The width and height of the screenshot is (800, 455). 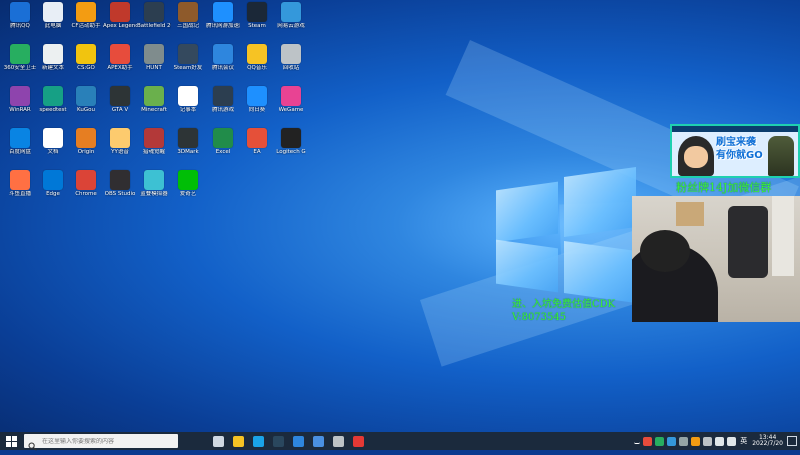 I want to click on desktop-icon-label: WeGame, so click(x=291, y=110).